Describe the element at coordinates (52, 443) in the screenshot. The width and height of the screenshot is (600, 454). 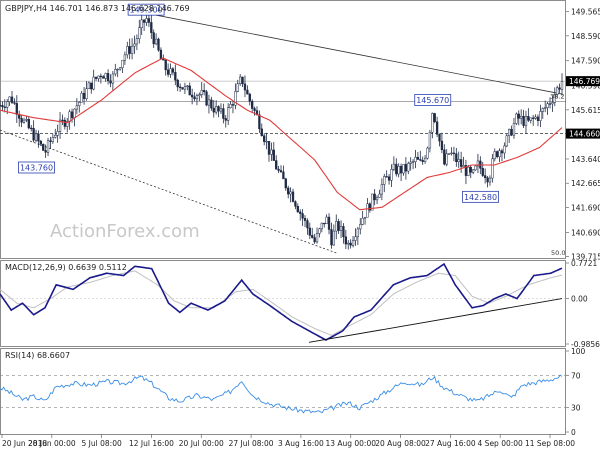
I see `x-tick-label: 28 Jun 00:00` at that location.